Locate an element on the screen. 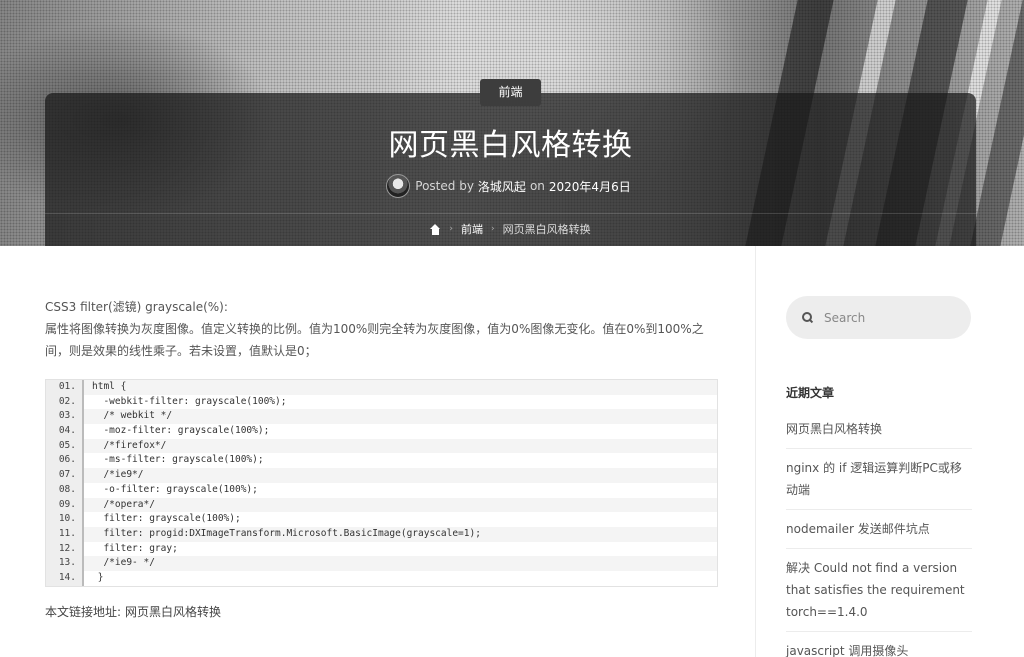 The height and width of the screenshot is (657, 1024). sidebar-divider is located at coordinates (755, 451).